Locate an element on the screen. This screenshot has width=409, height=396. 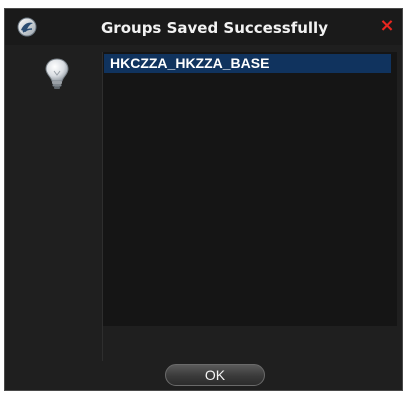
title-bar: Groups Saved Successfully × is located at coordinates (203, 27).